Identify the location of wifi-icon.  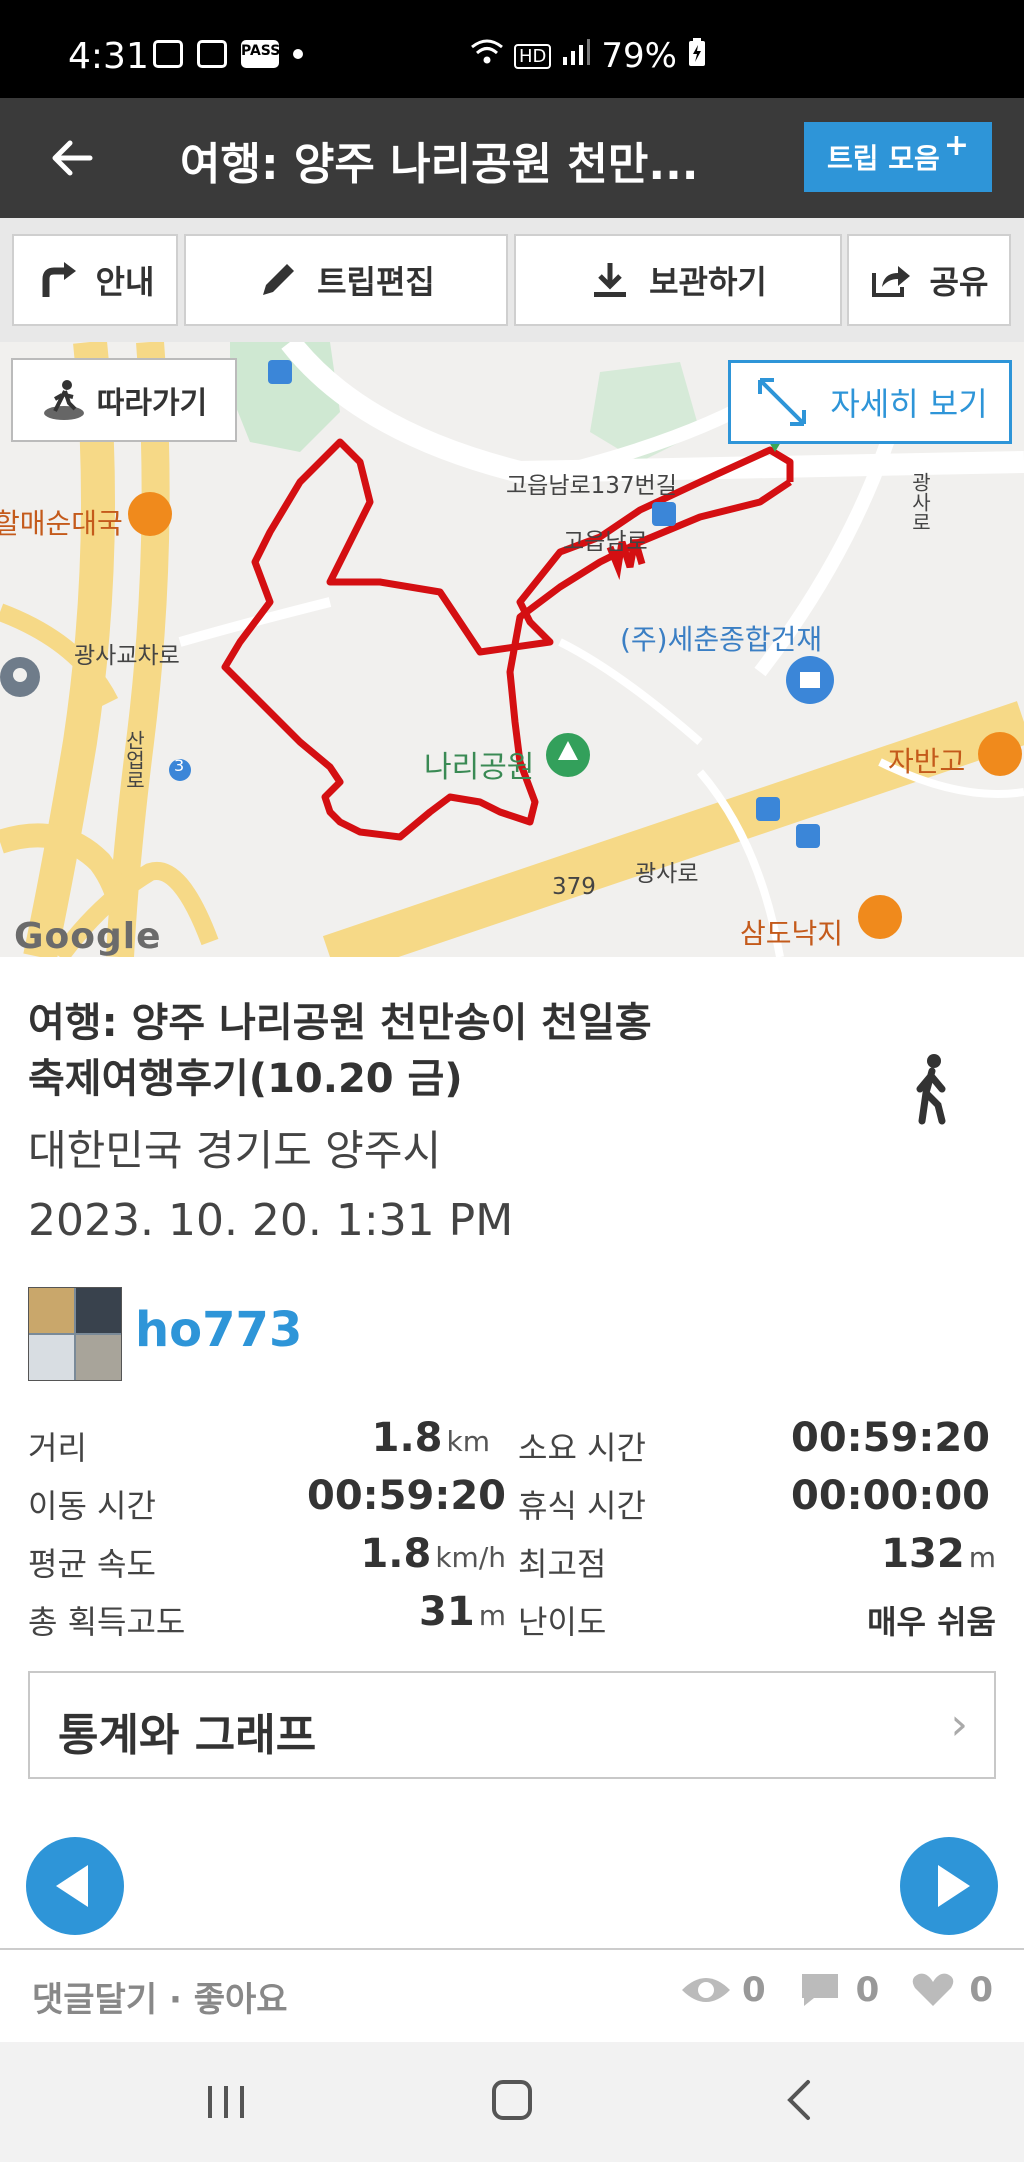
(487, 56).